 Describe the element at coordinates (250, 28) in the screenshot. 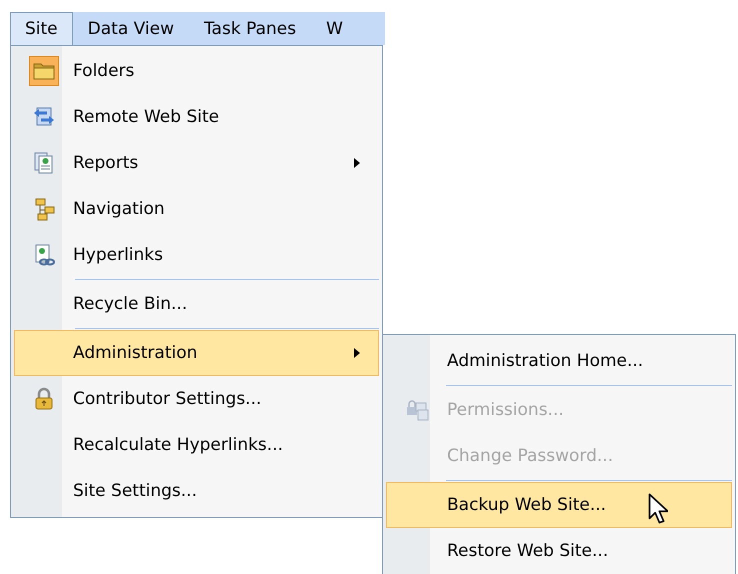

I see `menu-bar-item: Task Panes` at that location.